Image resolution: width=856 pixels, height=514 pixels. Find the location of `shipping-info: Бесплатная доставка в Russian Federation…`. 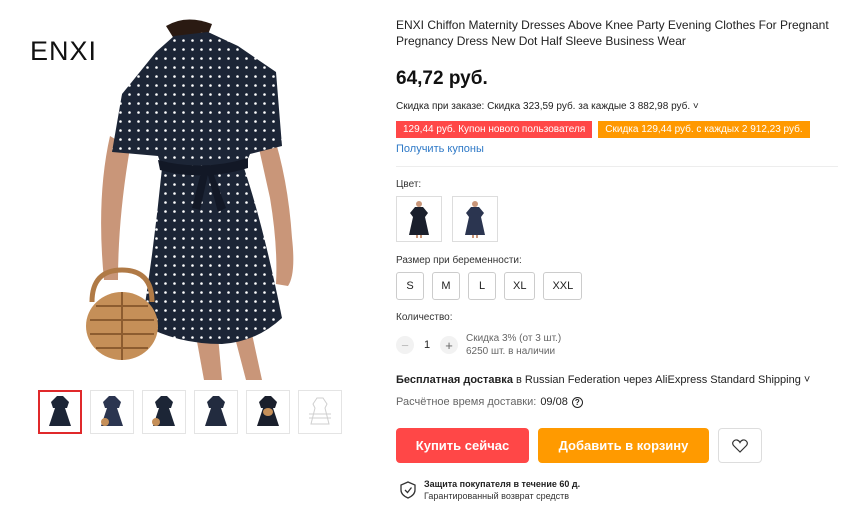

shipping-info: Бесплатная доставка в Russian Federation… is located at coordinates (603, 380).